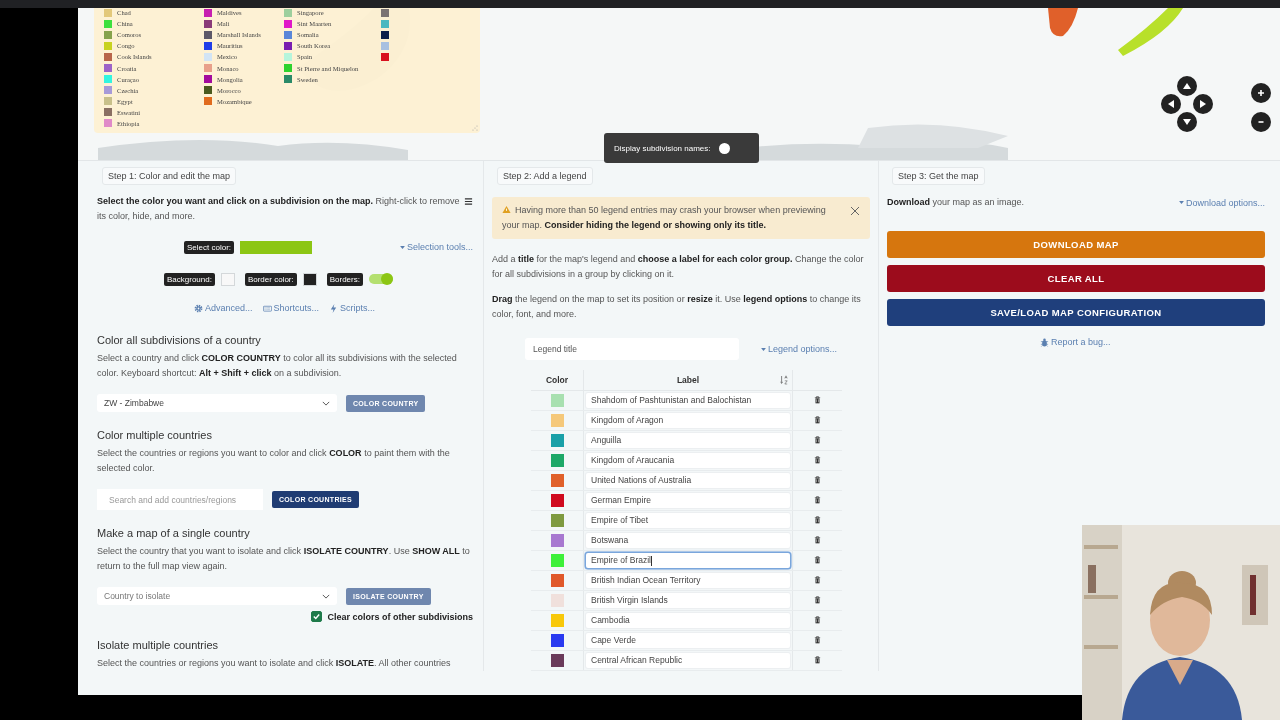 This screenshot has width=1280, height=720. Describe the element at coordinates (1076, 312) in the screenshot. I see `action-button: SAVE/LOAD MAP CONFIGURATION` at that location.